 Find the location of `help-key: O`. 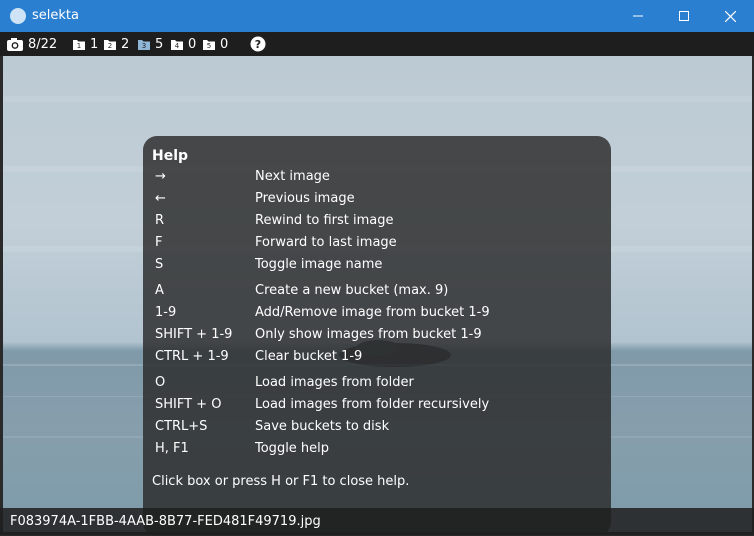

help-key: O is located at coordinates (160, 382).